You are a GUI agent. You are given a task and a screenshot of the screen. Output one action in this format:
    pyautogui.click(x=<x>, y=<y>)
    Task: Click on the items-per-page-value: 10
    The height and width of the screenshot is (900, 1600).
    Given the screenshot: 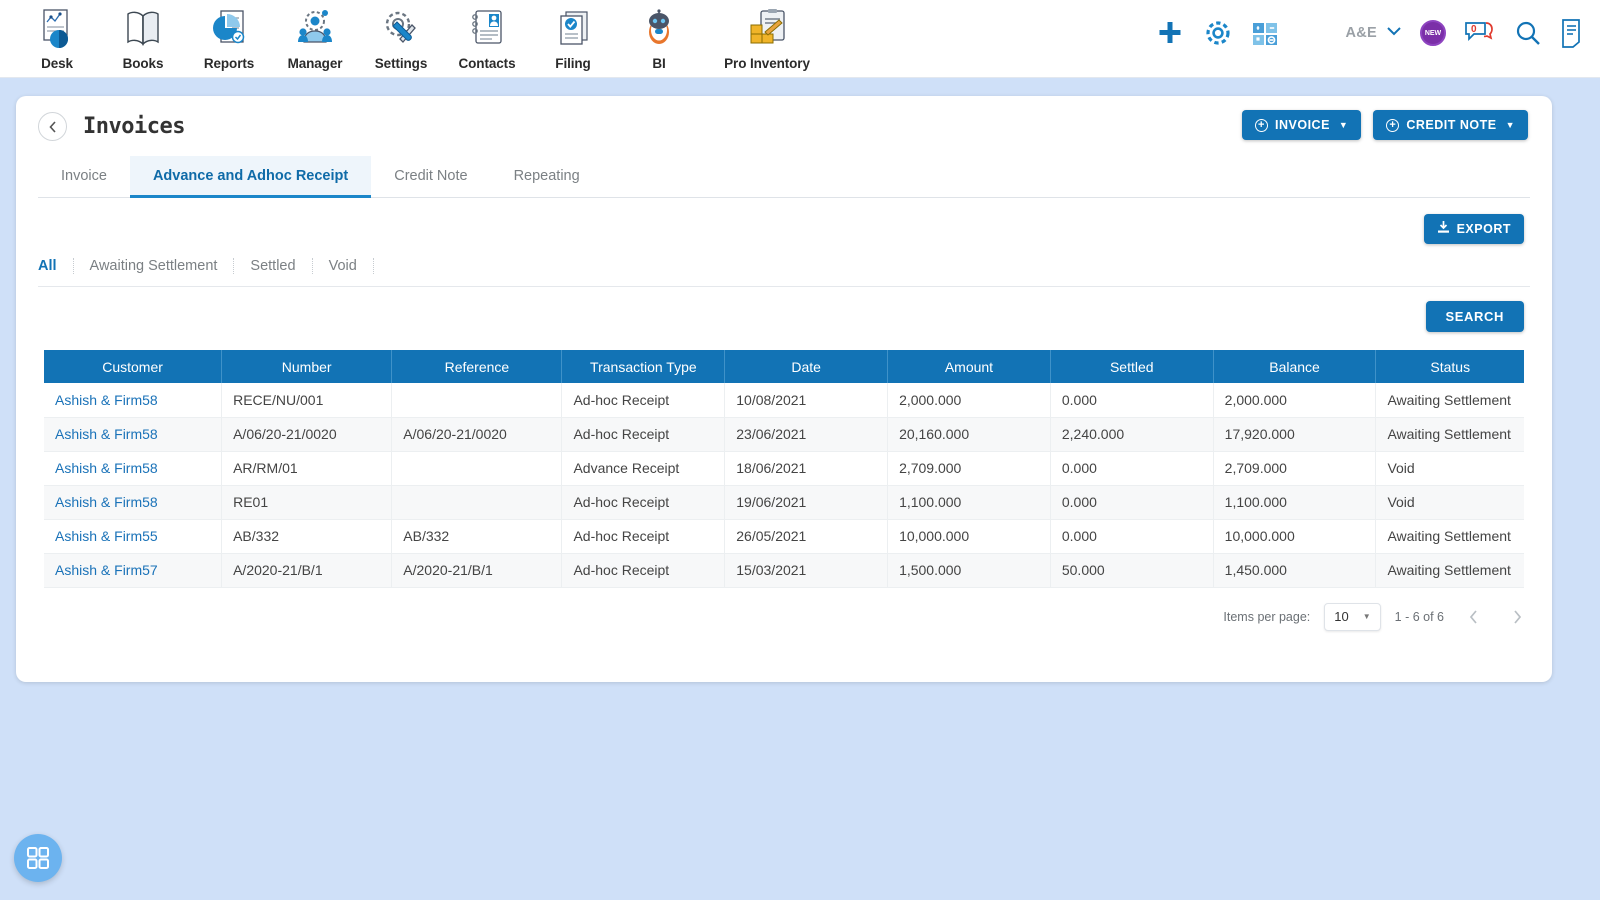 What is the action you would take?
    pyautogui.click(x=1341, y=616)
    